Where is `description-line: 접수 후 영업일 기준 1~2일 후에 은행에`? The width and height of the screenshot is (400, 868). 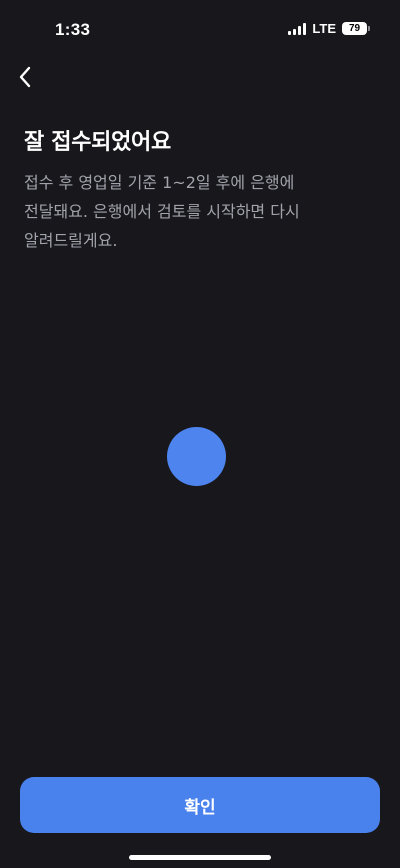 description-line: 접수 후 영업일 기준 1~2일 후에 은행에 is located at coordinates (159, 182).